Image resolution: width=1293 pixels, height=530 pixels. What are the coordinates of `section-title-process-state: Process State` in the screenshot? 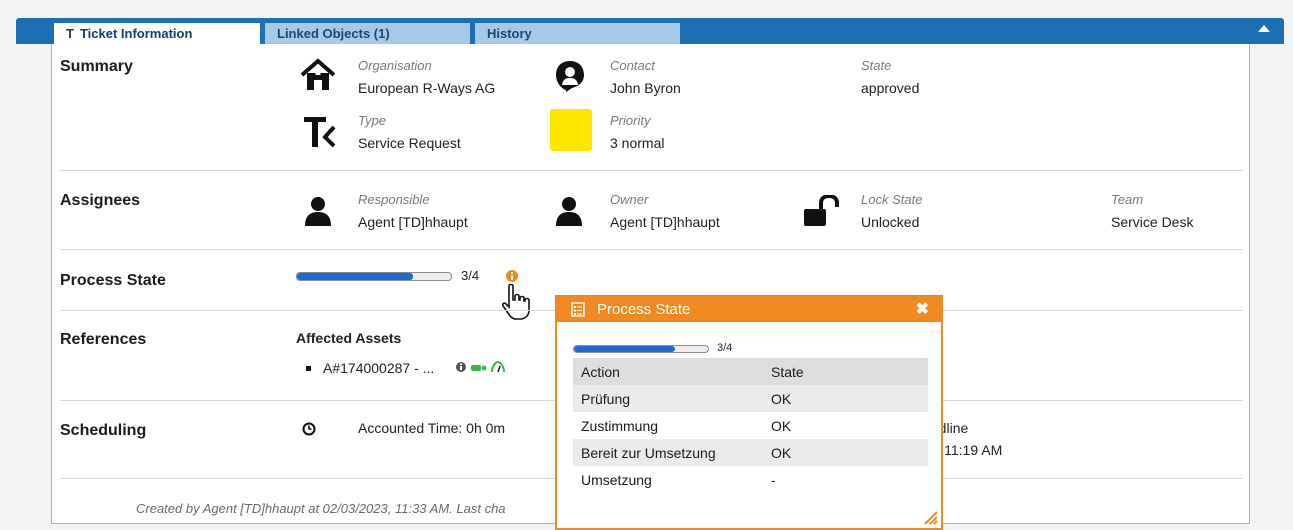 It's located at (113, 280).